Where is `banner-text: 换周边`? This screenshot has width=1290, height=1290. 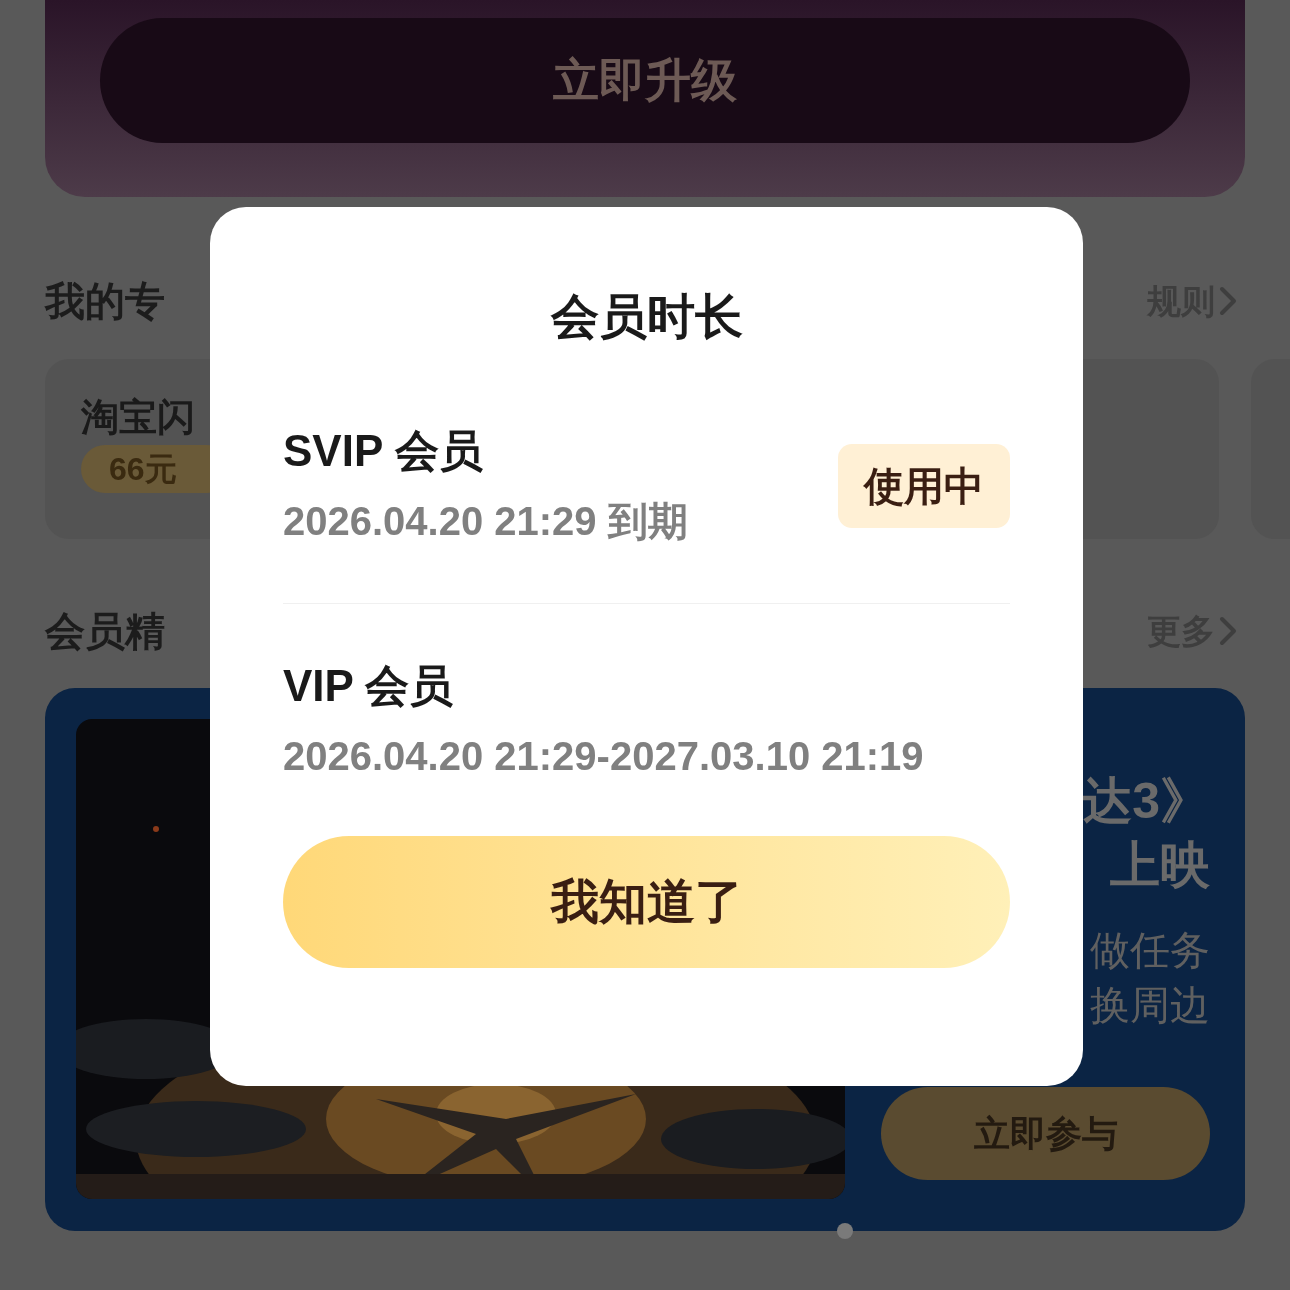
banner-text: 换周边 is located at coordinates (1150, 1005).